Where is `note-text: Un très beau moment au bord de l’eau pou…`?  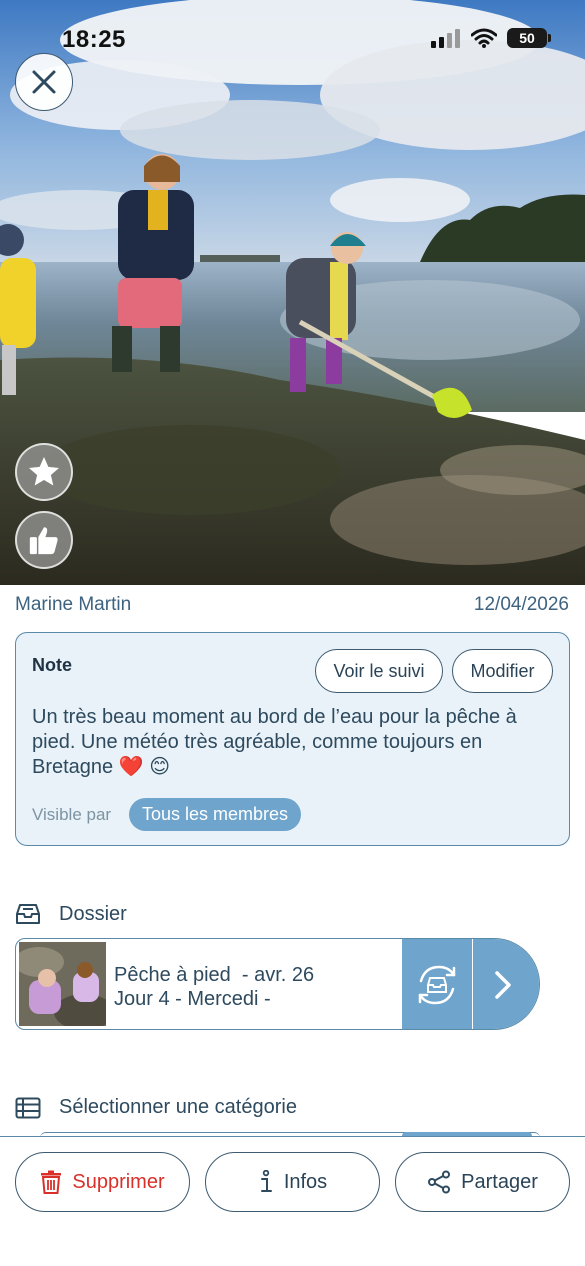
note-text: Un très beau moment au bord de l’eau pou… is located at coordinates (274, 742).